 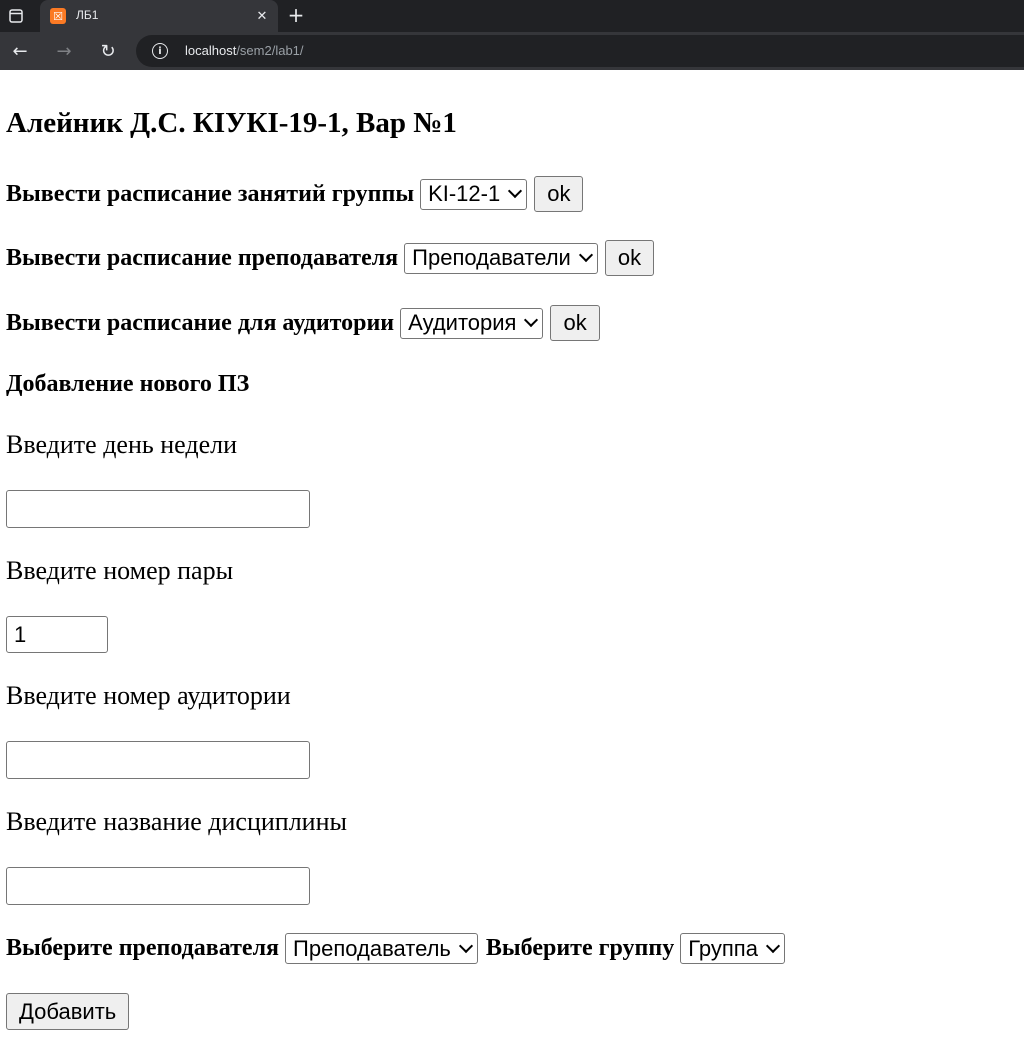 I want to click on reload-icon: ↻, so click(x=108, y=51).